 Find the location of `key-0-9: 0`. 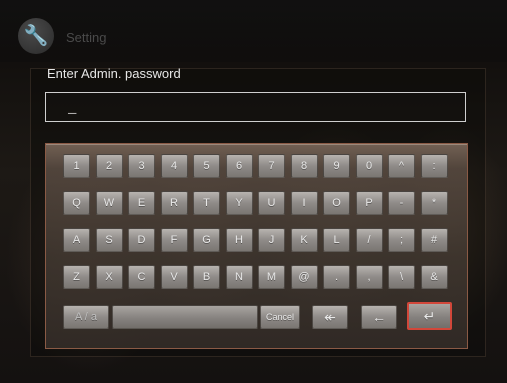

key-0-9: 0 is located at coordinates (369, 166).